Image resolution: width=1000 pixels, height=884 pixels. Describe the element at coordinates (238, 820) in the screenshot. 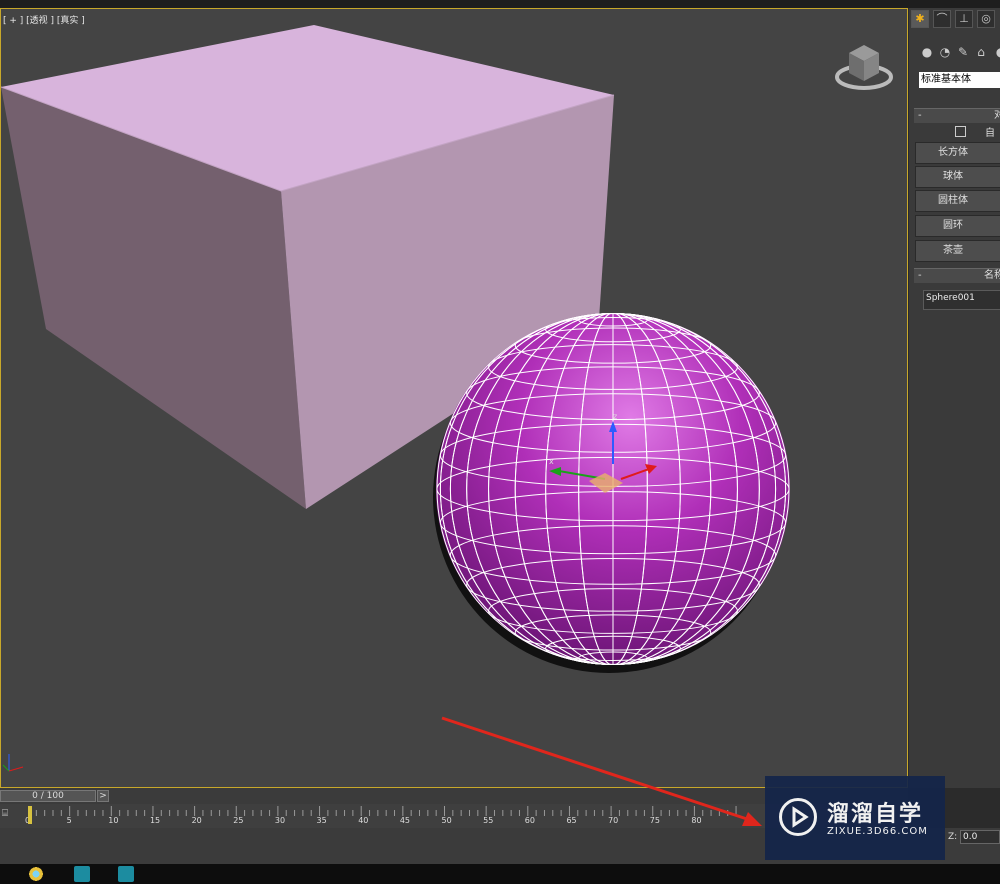

I see `timeline-tick-label: 25` at that location.